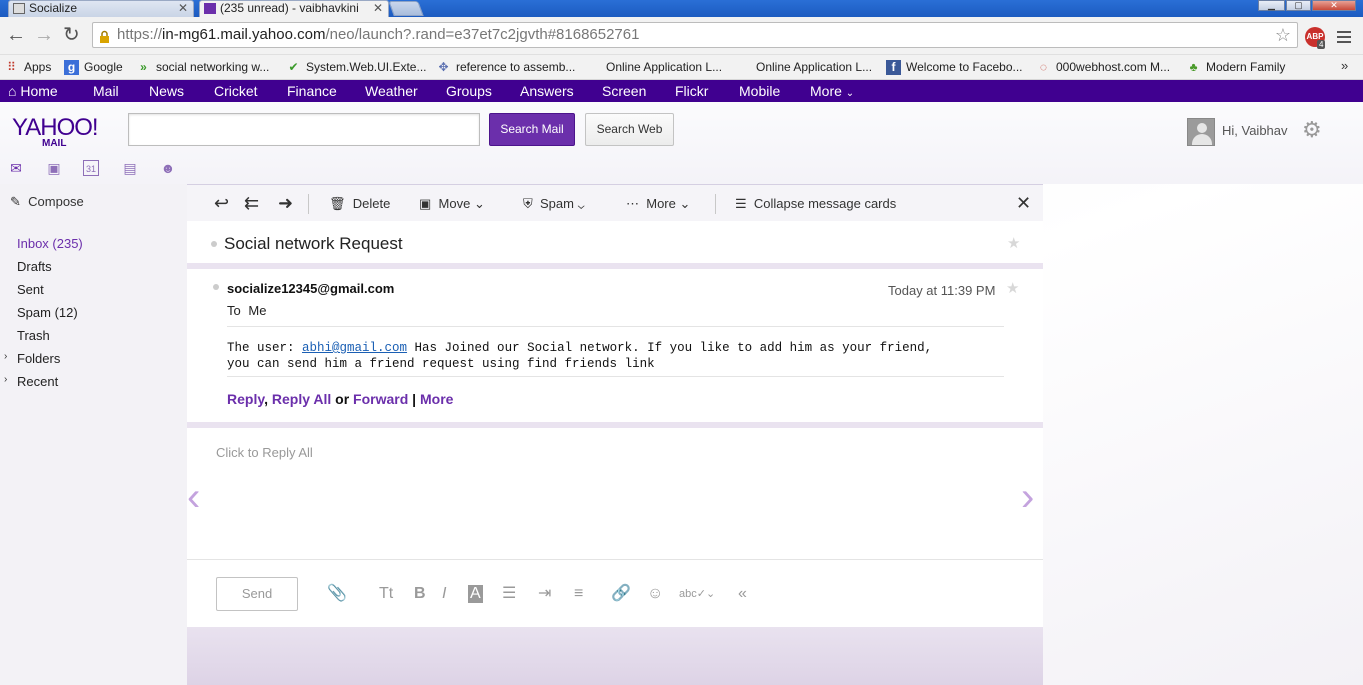 The height and width of the screenshot is (685, 1363). What do you see at coordinates (16, 35) in the screenshot?
I see `back-arrow-icon: ←` at bounding box center [16, 35].